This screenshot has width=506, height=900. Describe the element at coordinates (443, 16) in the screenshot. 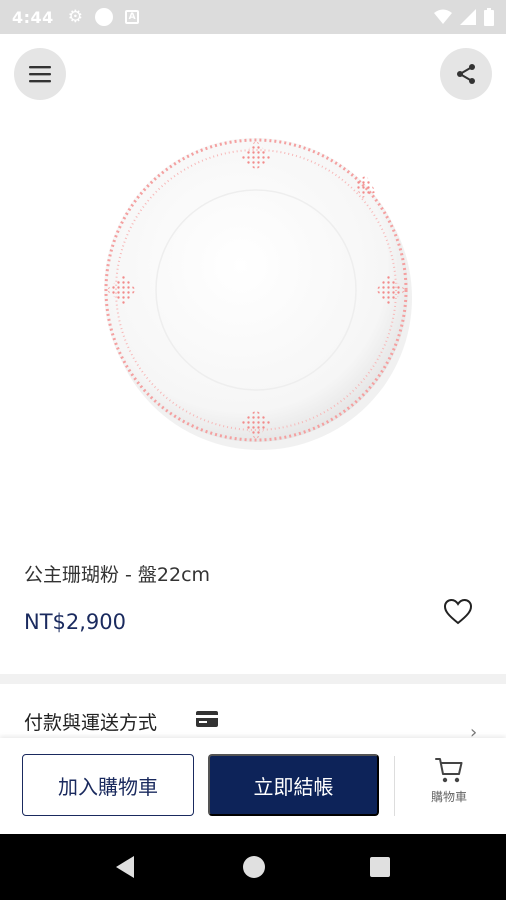

I see `wifi-icon` at that location.